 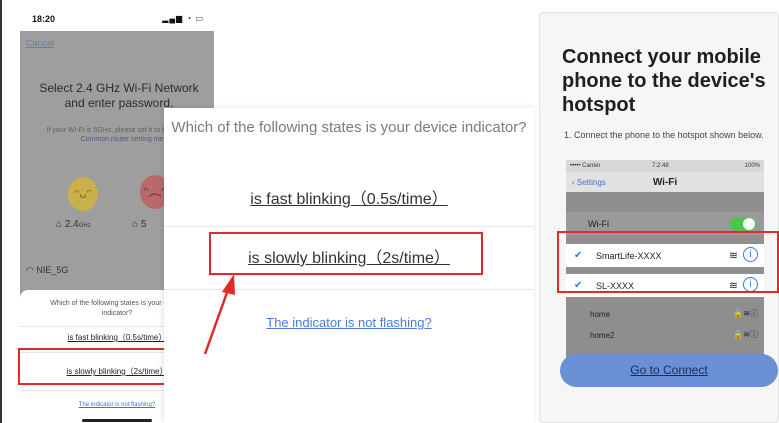 I want to click on network-name: home2, so click(x=602, y=335).